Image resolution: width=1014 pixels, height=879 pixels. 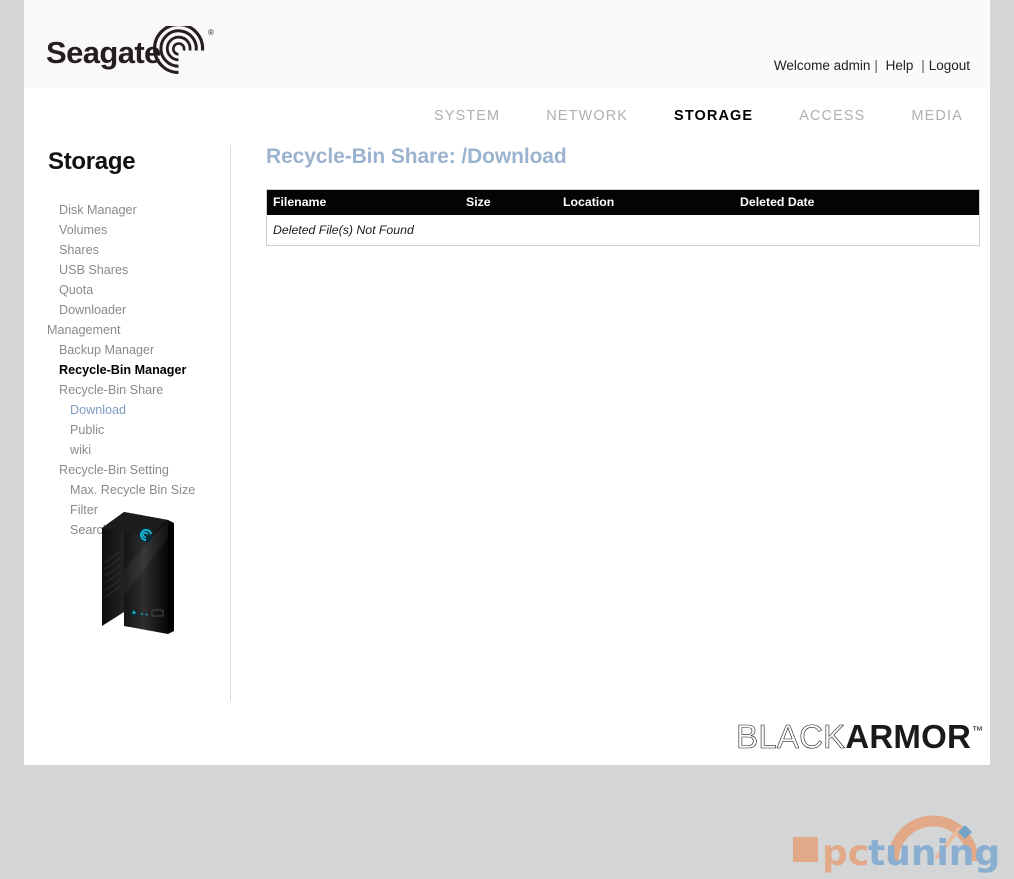 I want to click on sidebar-item-usb-shares: USB Shares, so click(x=127, y=270).